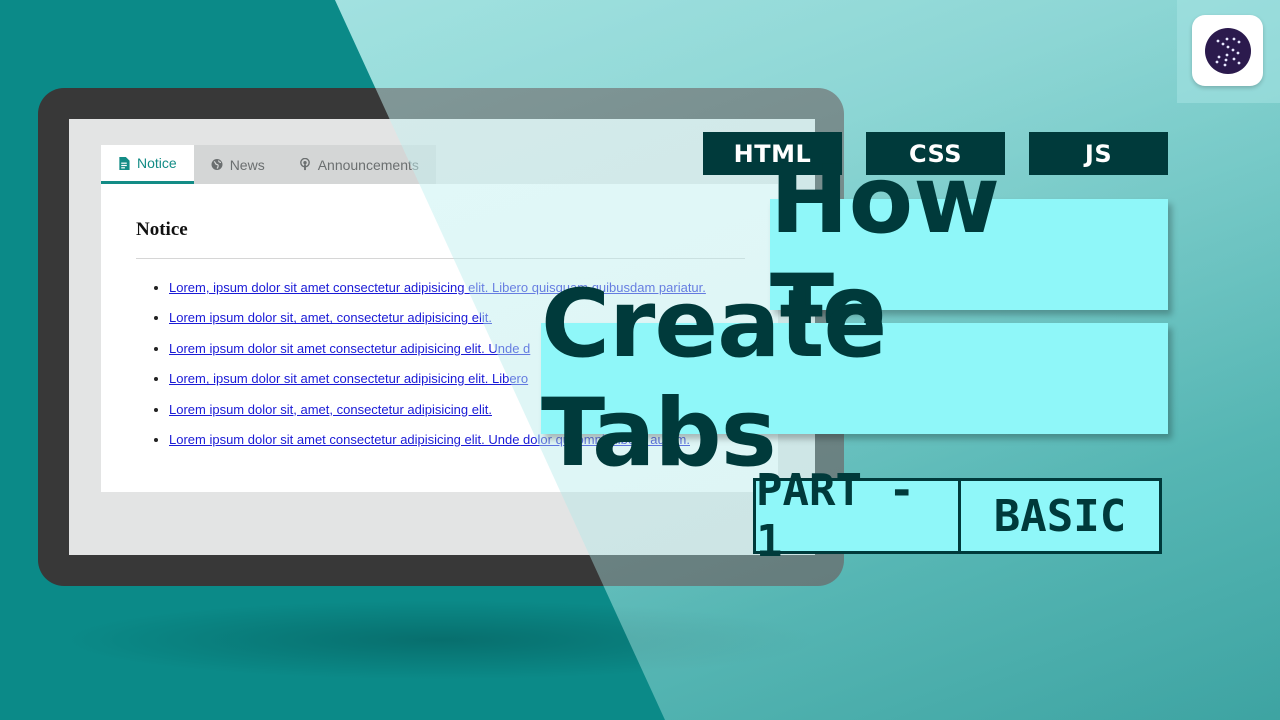  I want to click on tab-news-label: News, so click(247, 164).